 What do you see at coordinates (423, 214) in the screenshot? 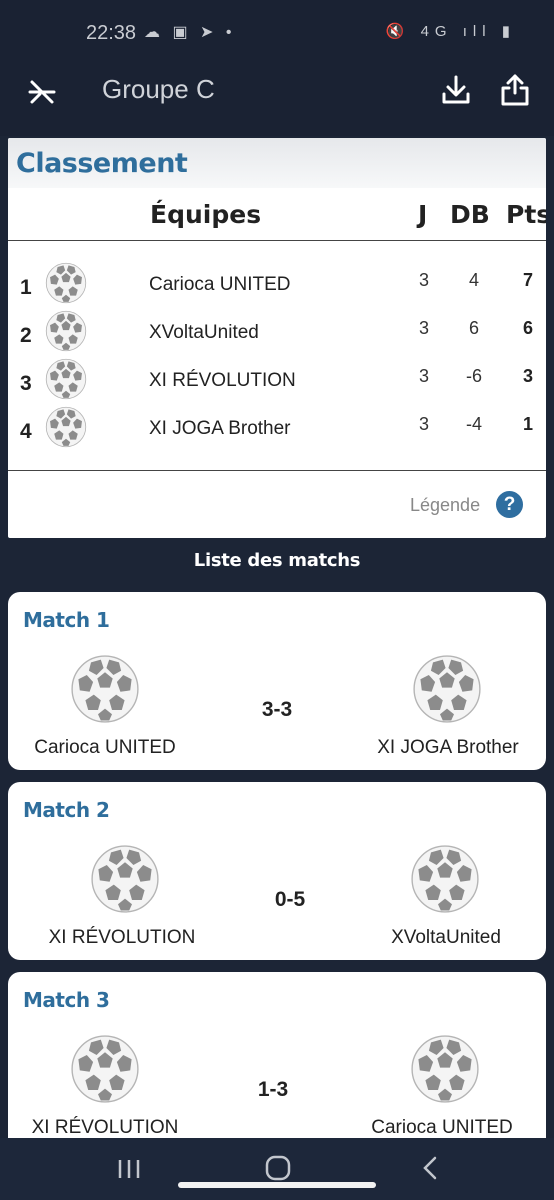
I see `column-header-played: J` at bounding box center [423, 214].